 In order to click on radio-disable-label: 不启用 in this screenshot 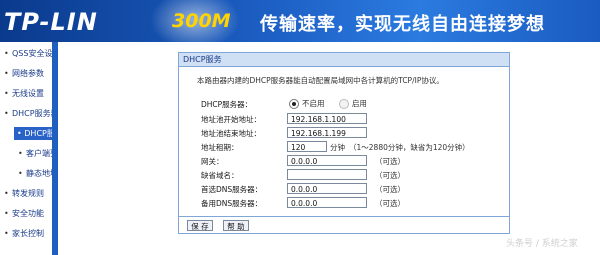, I will do `click(313, 103)`.